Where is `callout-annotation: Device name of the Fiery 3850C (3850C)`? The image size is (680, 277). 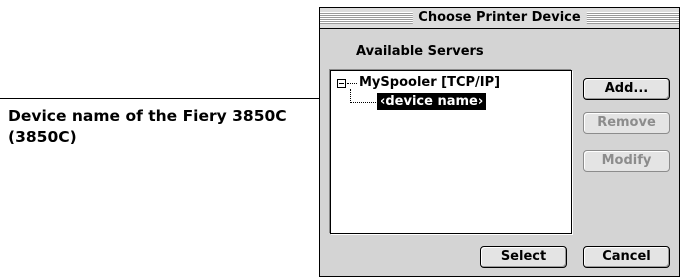
callout-annotation: Device name of the Fiery 3850C (3850C) is located at coordinates (158, 127).